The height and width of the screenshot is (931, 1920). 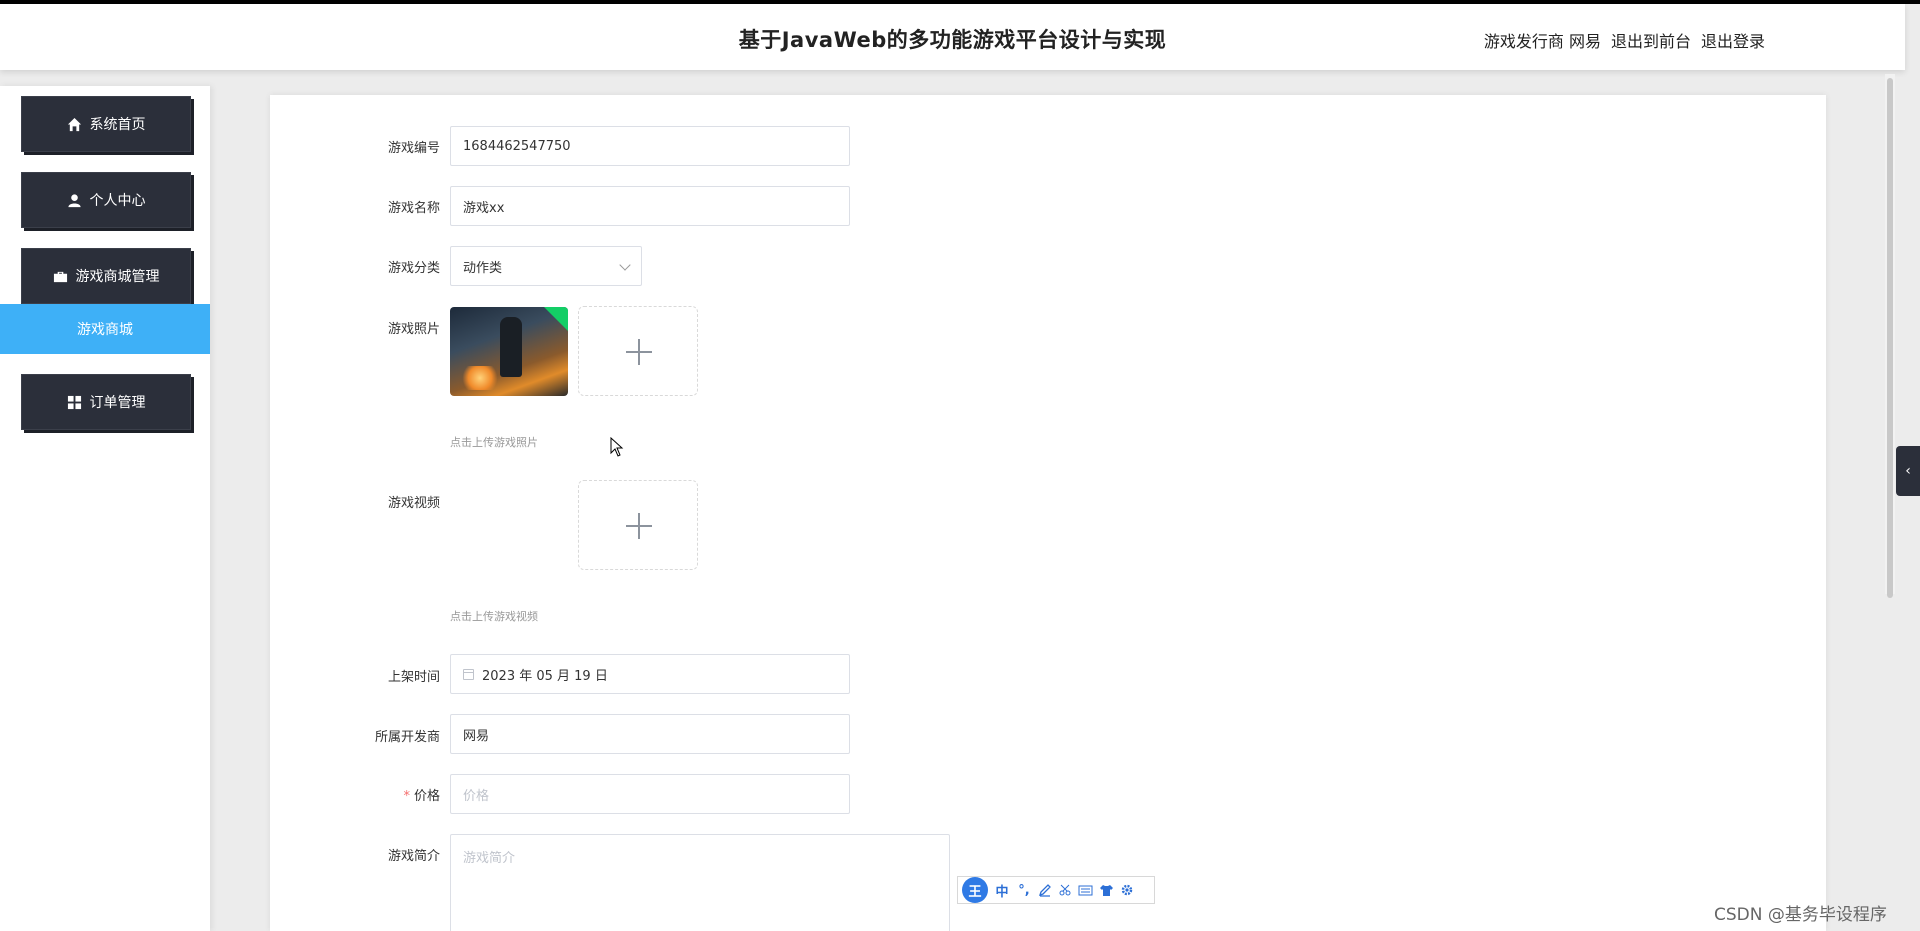 I want to click on intro-textarea: 游戏简介, so click(x=700, y=882).